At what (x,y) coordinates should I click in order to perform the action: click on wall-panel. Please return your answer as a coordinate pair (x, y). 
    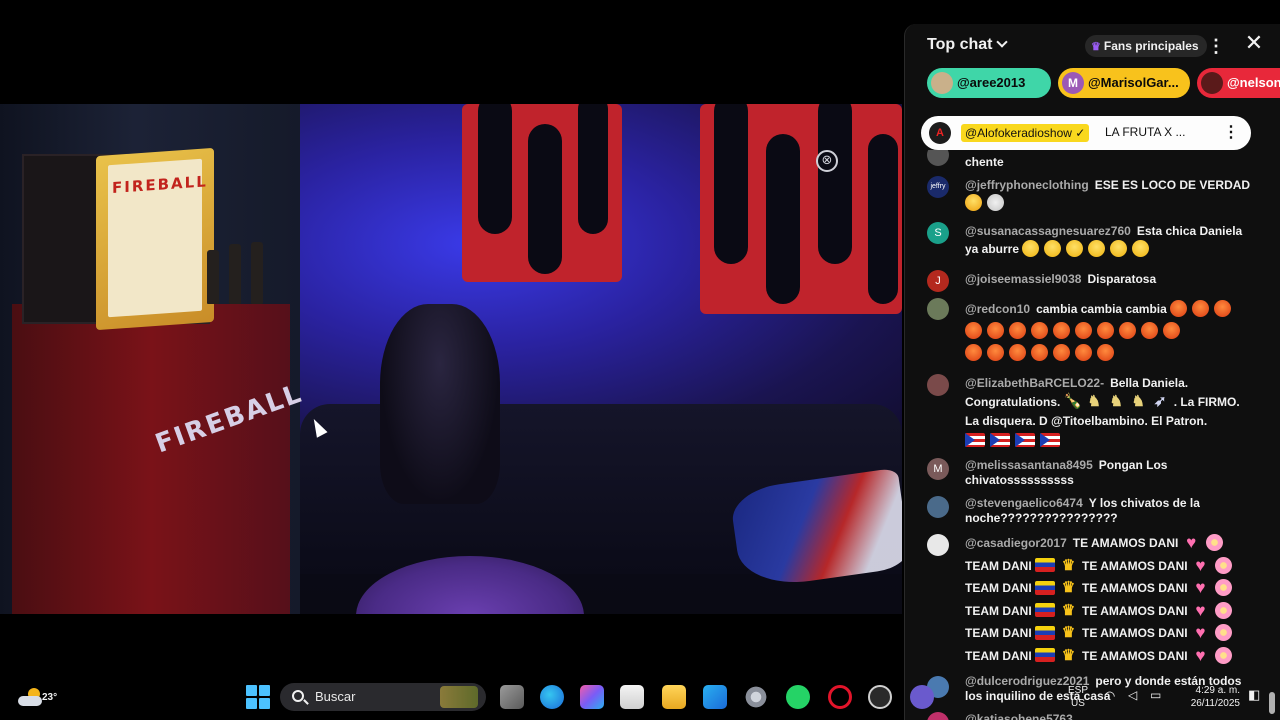
    Looking at the image, I should click on (801, 209).